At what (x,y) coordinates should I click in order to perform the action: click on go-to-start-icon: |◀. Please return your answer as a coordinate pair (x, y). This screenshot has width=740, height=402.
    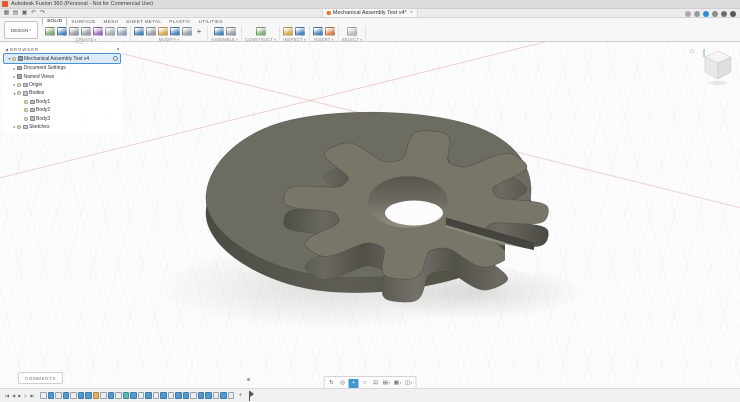
    Looking at the image, I should click on (7, 395).